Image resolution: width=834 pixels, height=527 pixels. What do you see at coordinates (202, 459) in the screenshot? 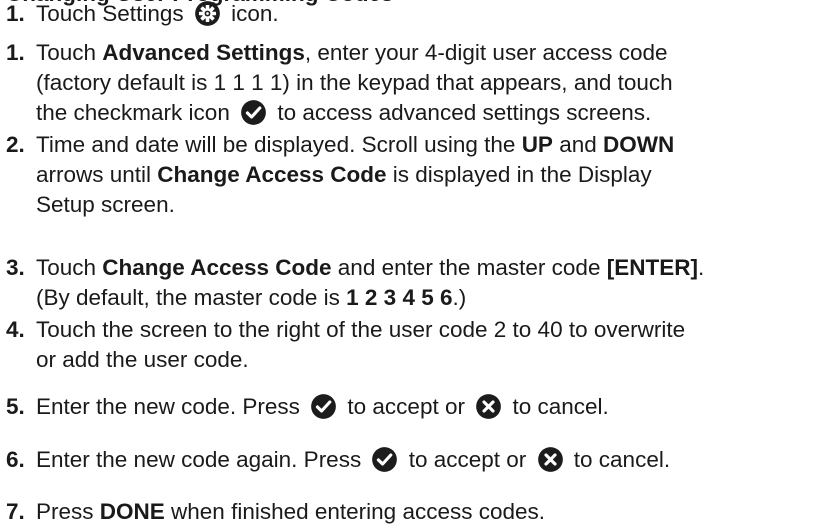
I see `step-text-run: Enter the new code again. Press` at bounding box center [202, 459].